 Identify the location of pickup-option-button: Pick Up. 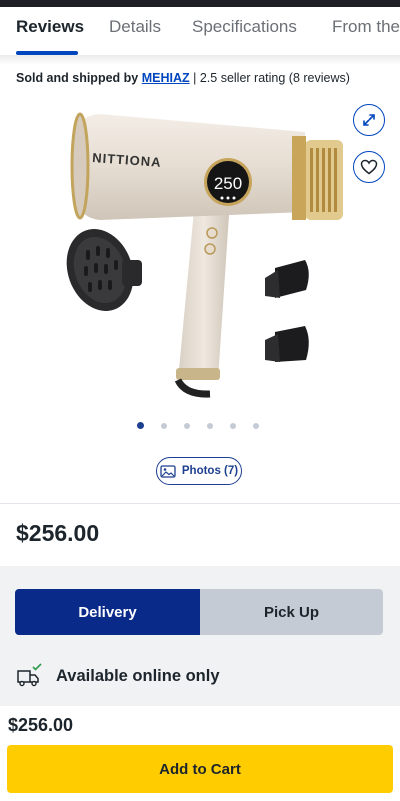
(291, 612).